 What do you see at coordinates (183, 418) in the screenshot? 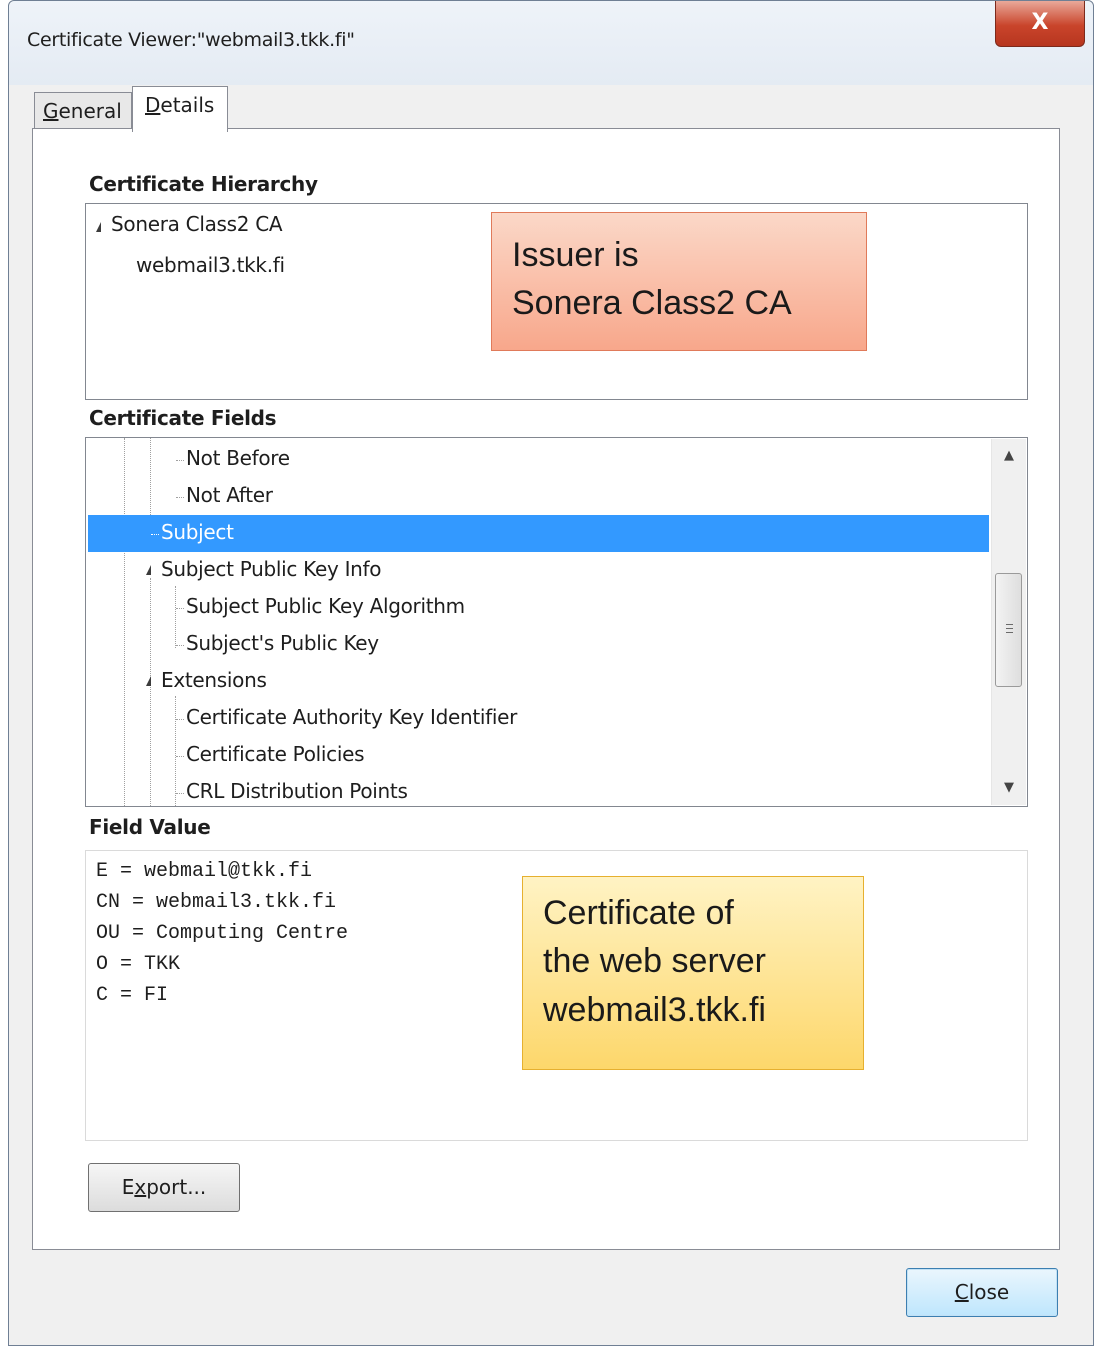
I see `fields-label: Certificate Fields` at bounding box center [183, 418].